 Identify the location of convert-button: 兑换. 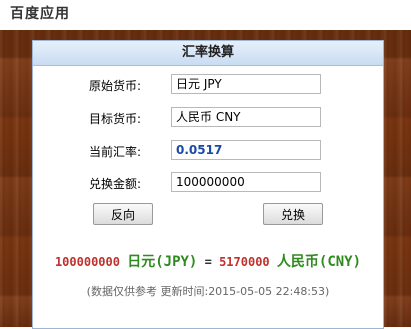
(293, 214).